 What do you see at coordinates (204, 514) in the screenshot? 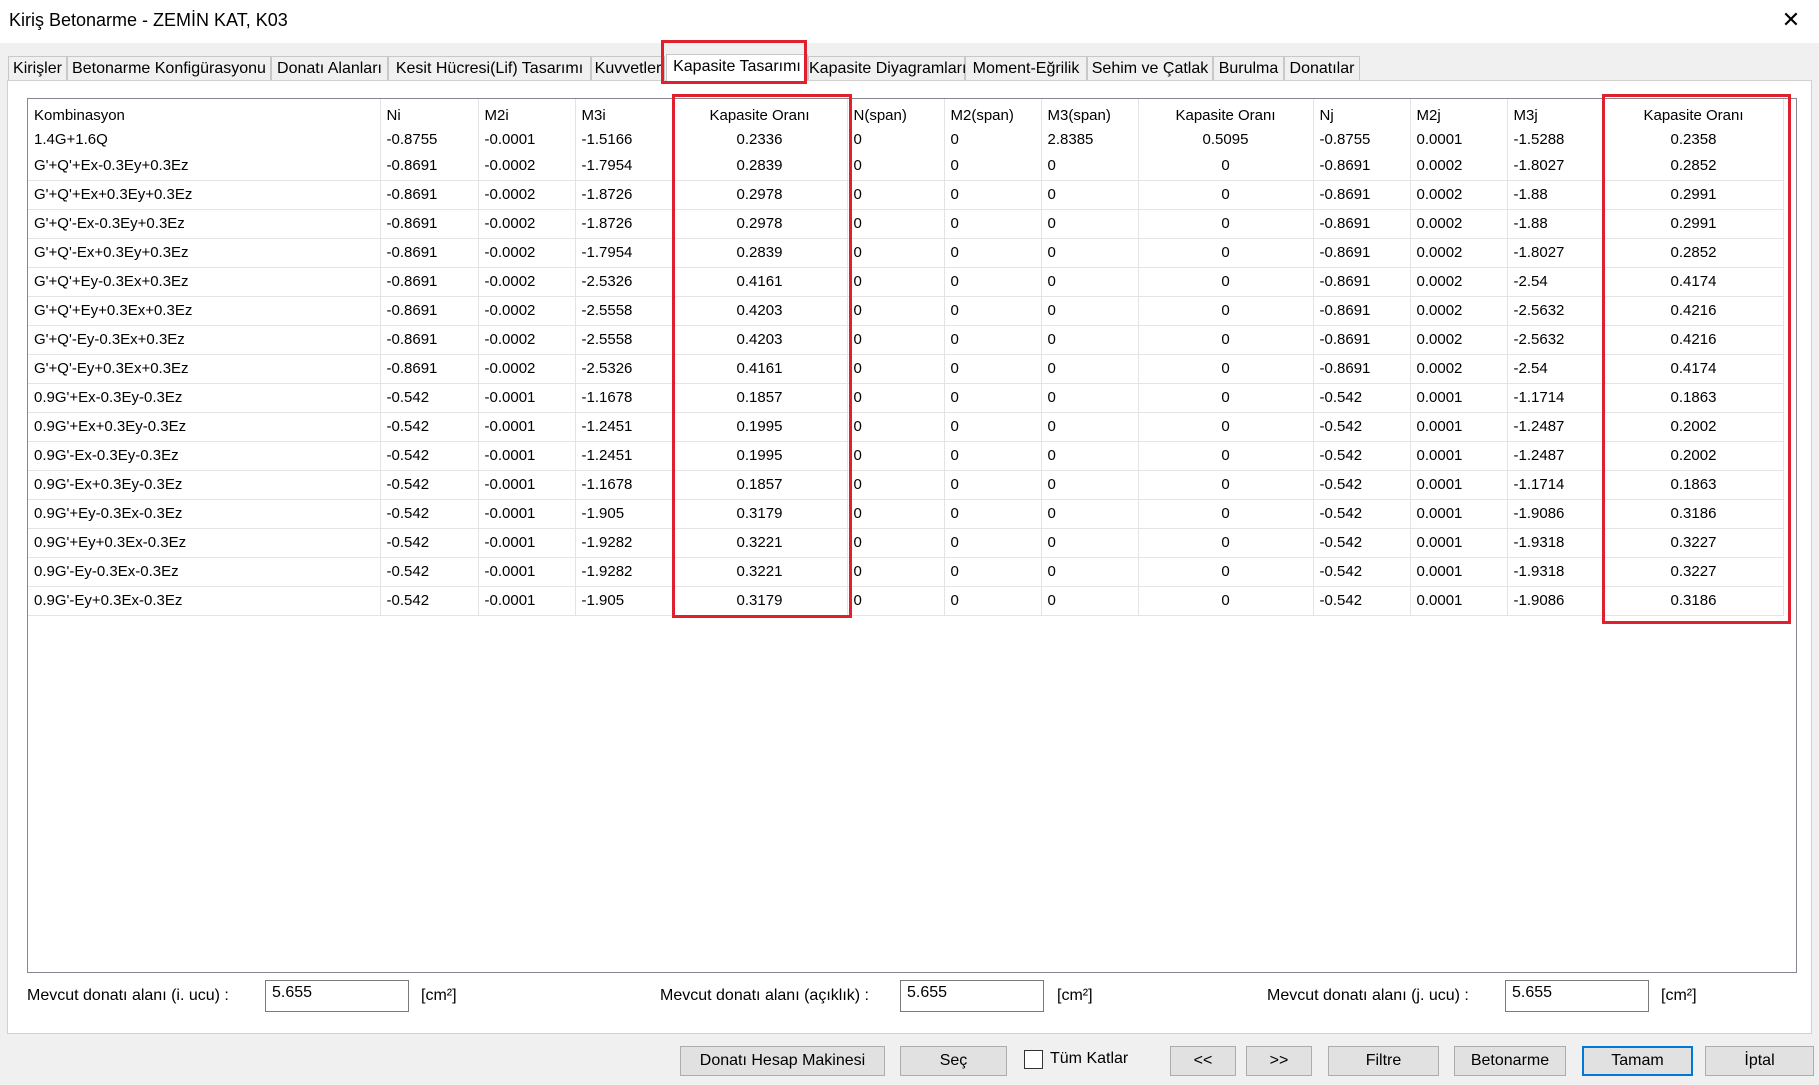
I see `table-cell: 0.9G'+Ey-0.3Ex-0.3Ez` at bounding box center [204, 514].